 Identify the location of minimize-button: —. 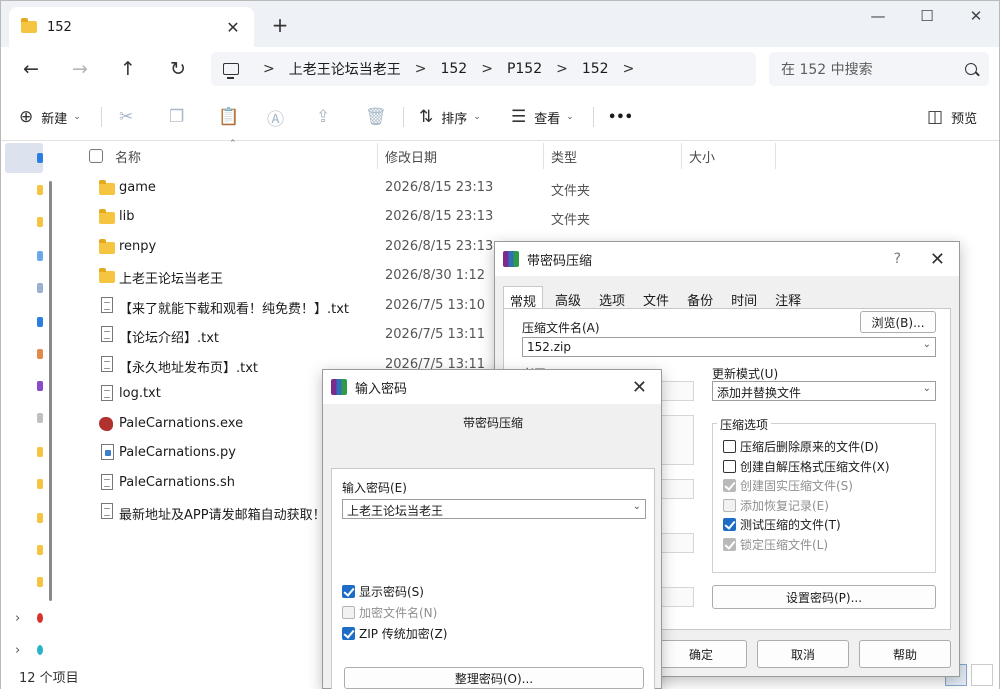
(878, 16).